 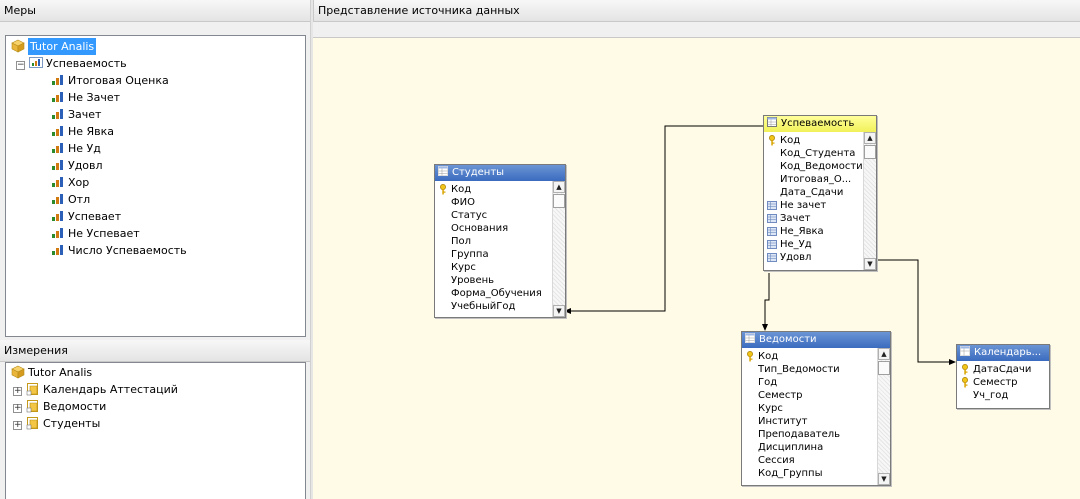 I want to click on table-column: Код_Группы, so click(x=816, y=473).